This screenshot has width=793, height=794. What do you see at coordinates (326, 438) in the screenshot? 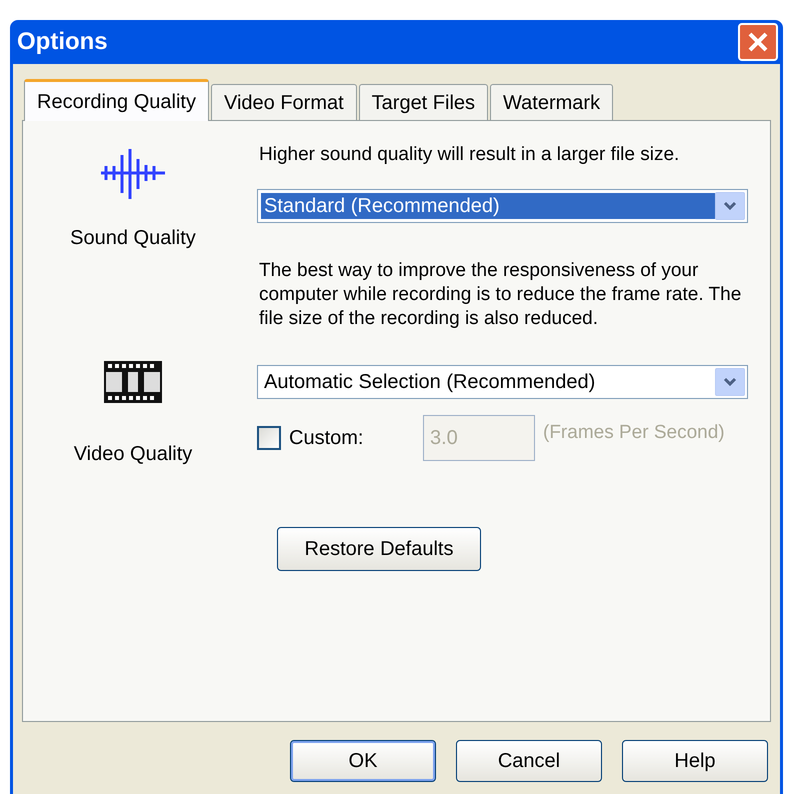
I see `custom-label: Custom:` at bounding box center [326, 438].